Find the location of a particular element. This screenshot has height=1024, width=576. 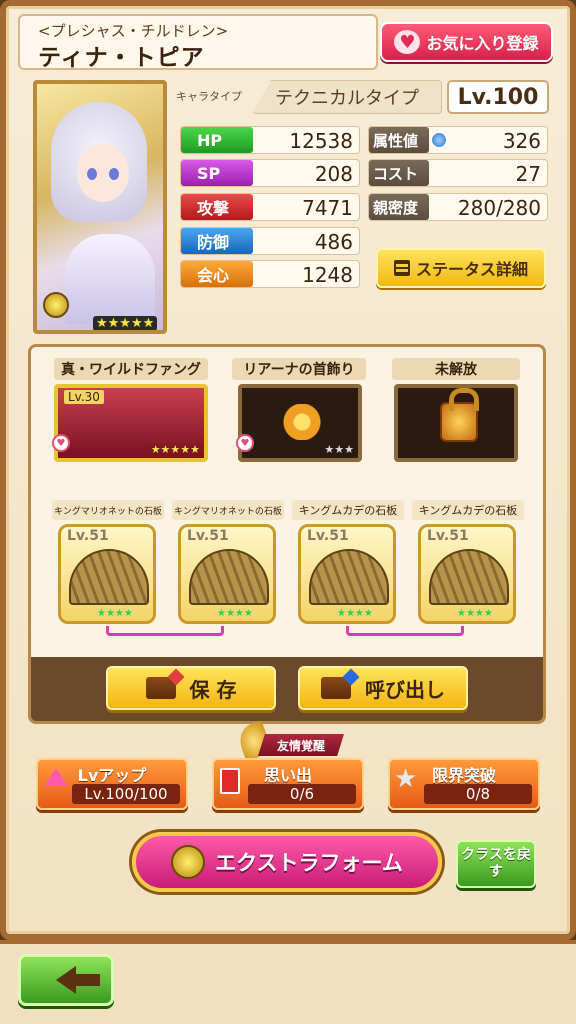

rarity-stars: ★★★★★ is located at coordinates (125, 323).